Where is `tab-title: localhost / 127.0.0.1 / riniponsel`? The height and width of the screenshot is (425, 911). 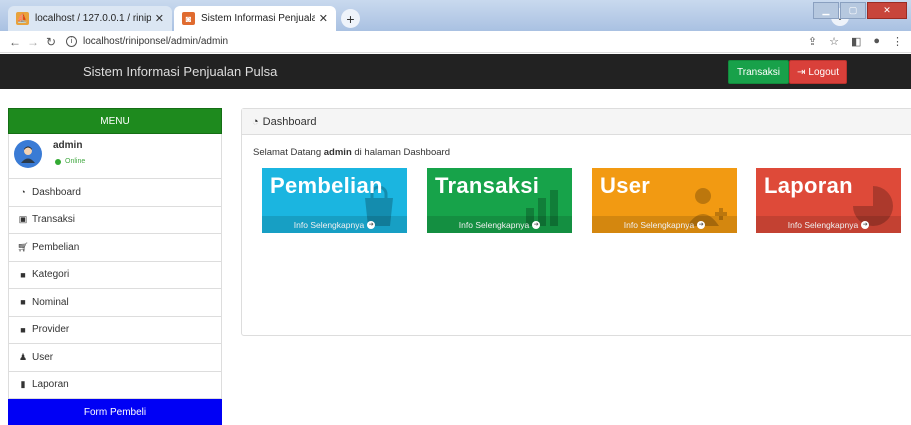
tab-title: localhost / 127.0.0.1 / riniponsel is located at coordinates (93, 18).